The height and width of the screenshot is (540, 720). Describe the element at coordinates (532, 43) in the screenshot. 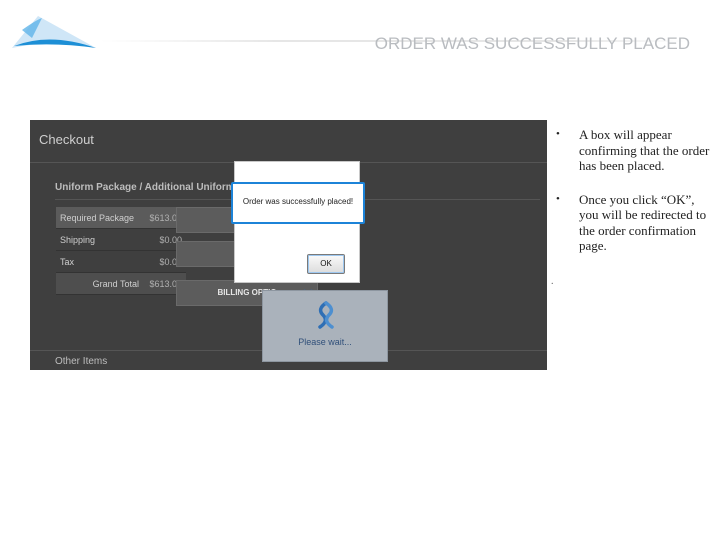

I see `slide-title: ORDER WAS SUCCESSFULLY PLACED` at that location.